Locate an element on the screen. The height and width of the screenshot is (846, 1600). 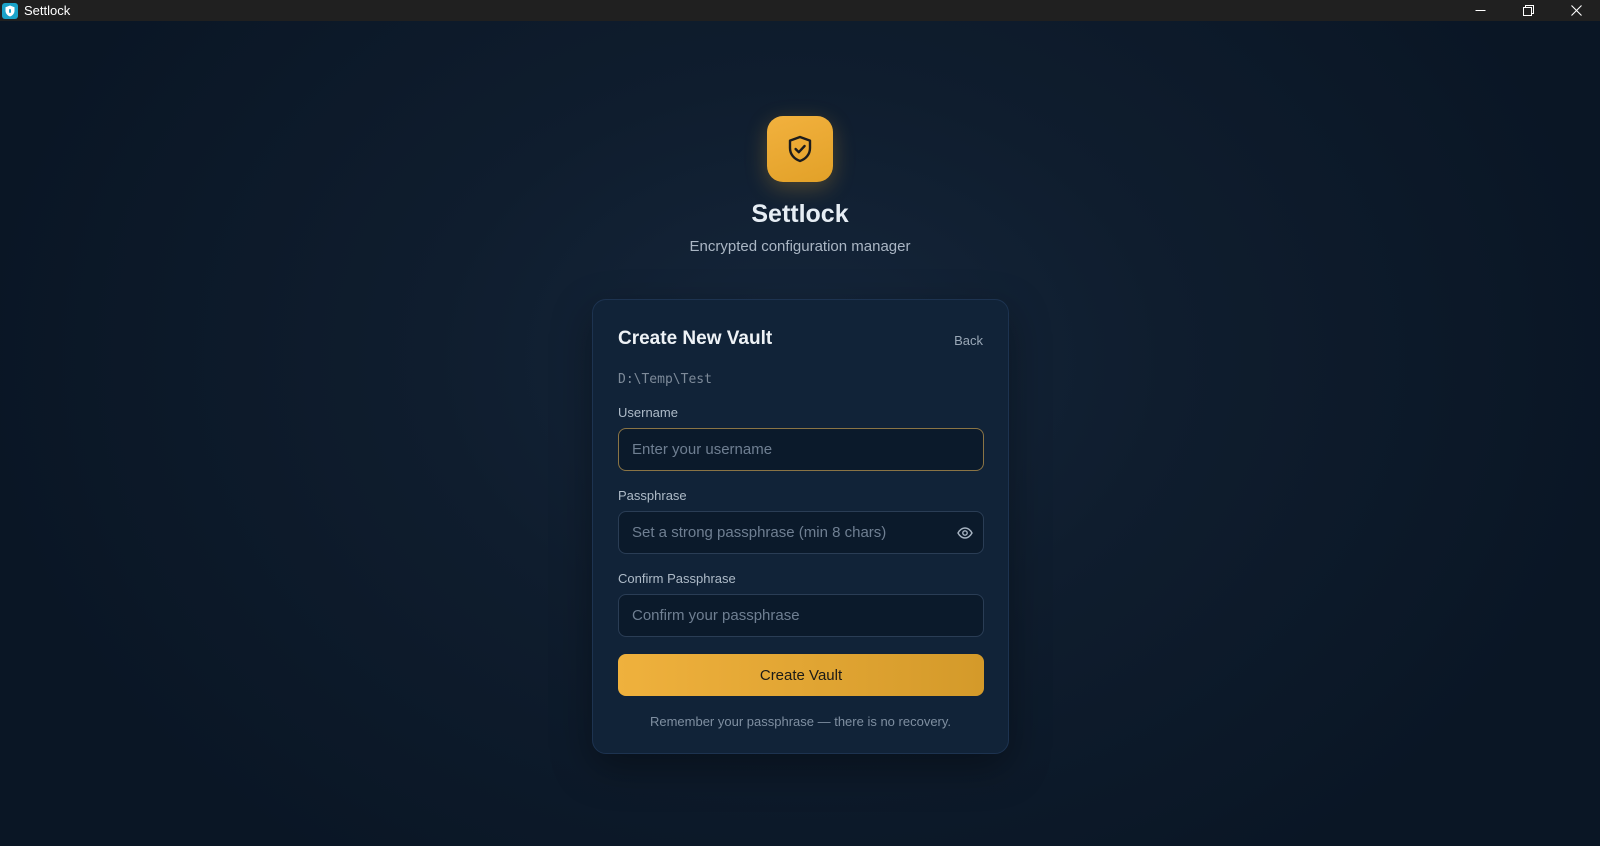
eye-icon is located at coordinates (965, 533).